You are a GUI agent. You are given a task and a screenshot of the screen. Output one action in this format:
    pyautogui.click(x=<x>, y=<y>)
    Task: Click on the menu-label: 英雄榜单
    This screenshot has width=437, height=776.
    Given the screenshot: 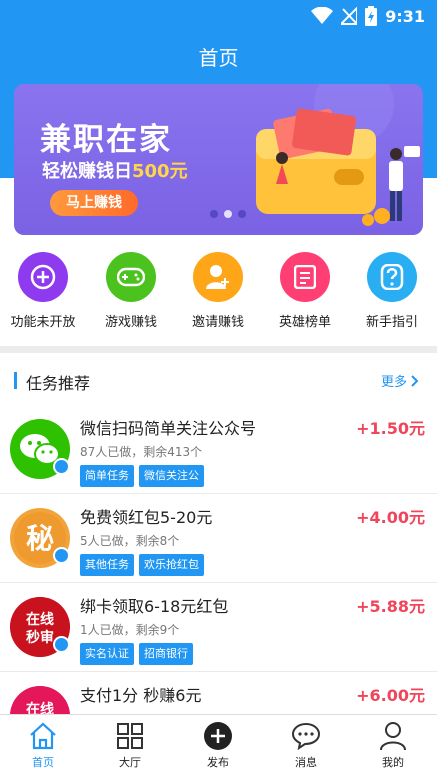 What is the action you would take?
    pyautogui.click(x=304, y=322)
    